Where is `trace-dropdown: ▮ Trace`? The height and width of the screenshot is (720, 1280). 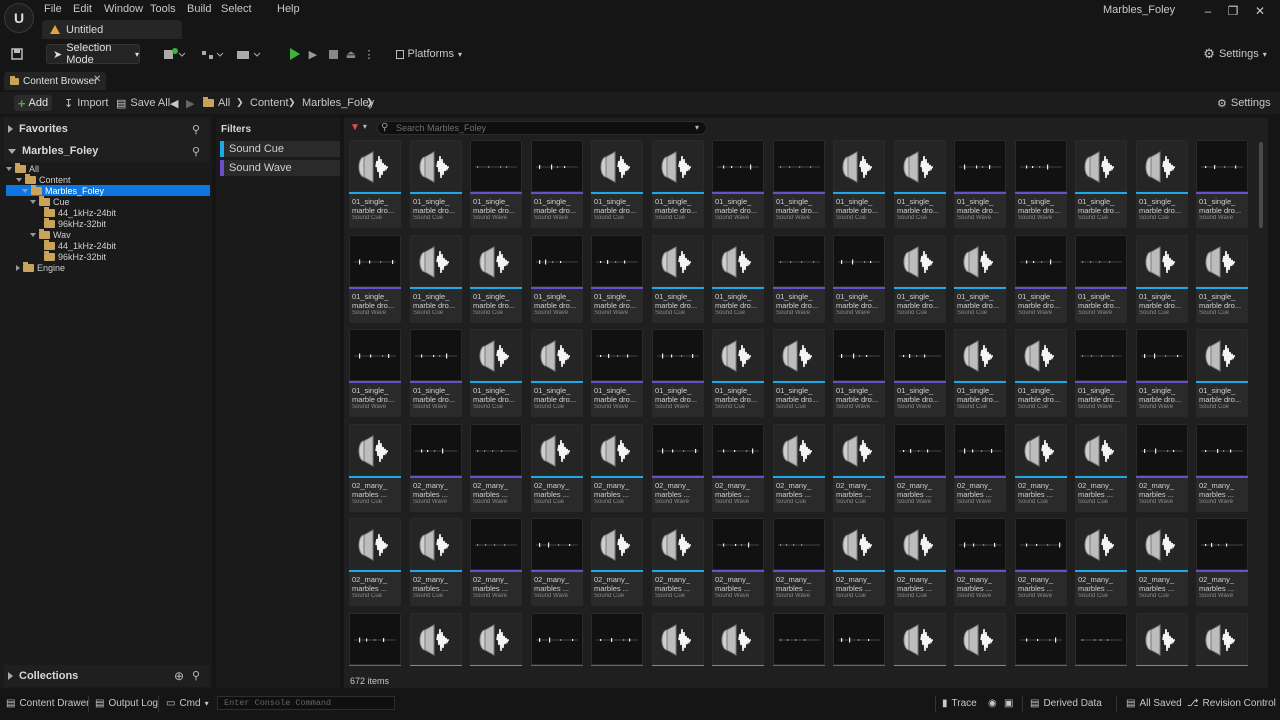 trace-dropdown: ▮ Trace is located at coordinates (959, 703).